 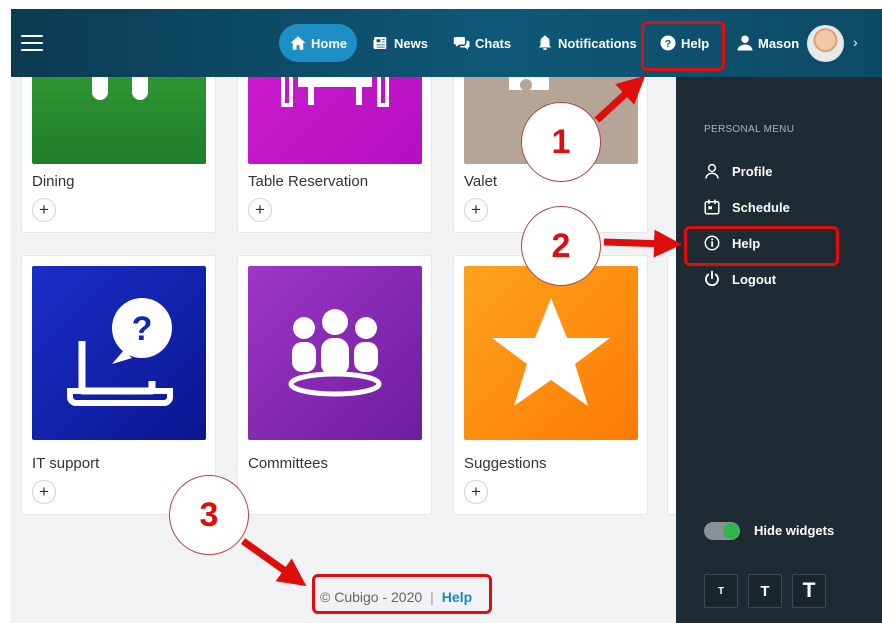 I want to click on annotation-step-3: 3, so click(x=209, y=515).